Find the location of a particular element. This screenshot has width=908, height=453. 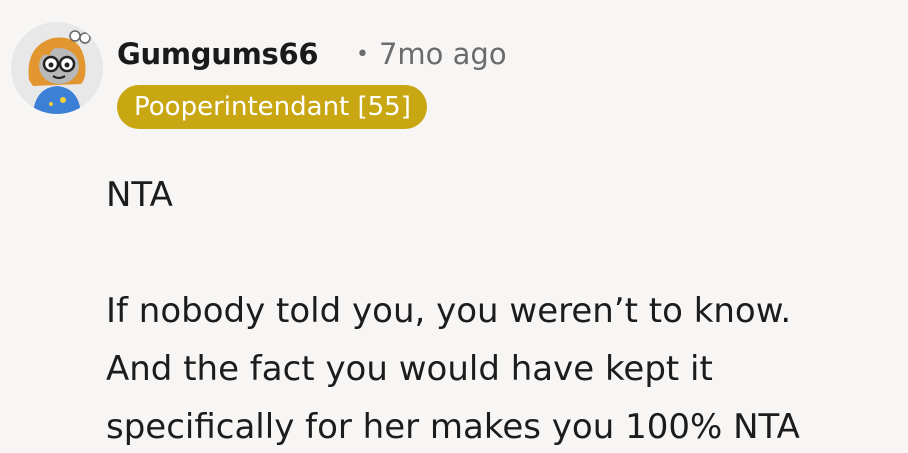

user-flair-badge: Pooperintendant [55] is located at coordinates (272, 107).